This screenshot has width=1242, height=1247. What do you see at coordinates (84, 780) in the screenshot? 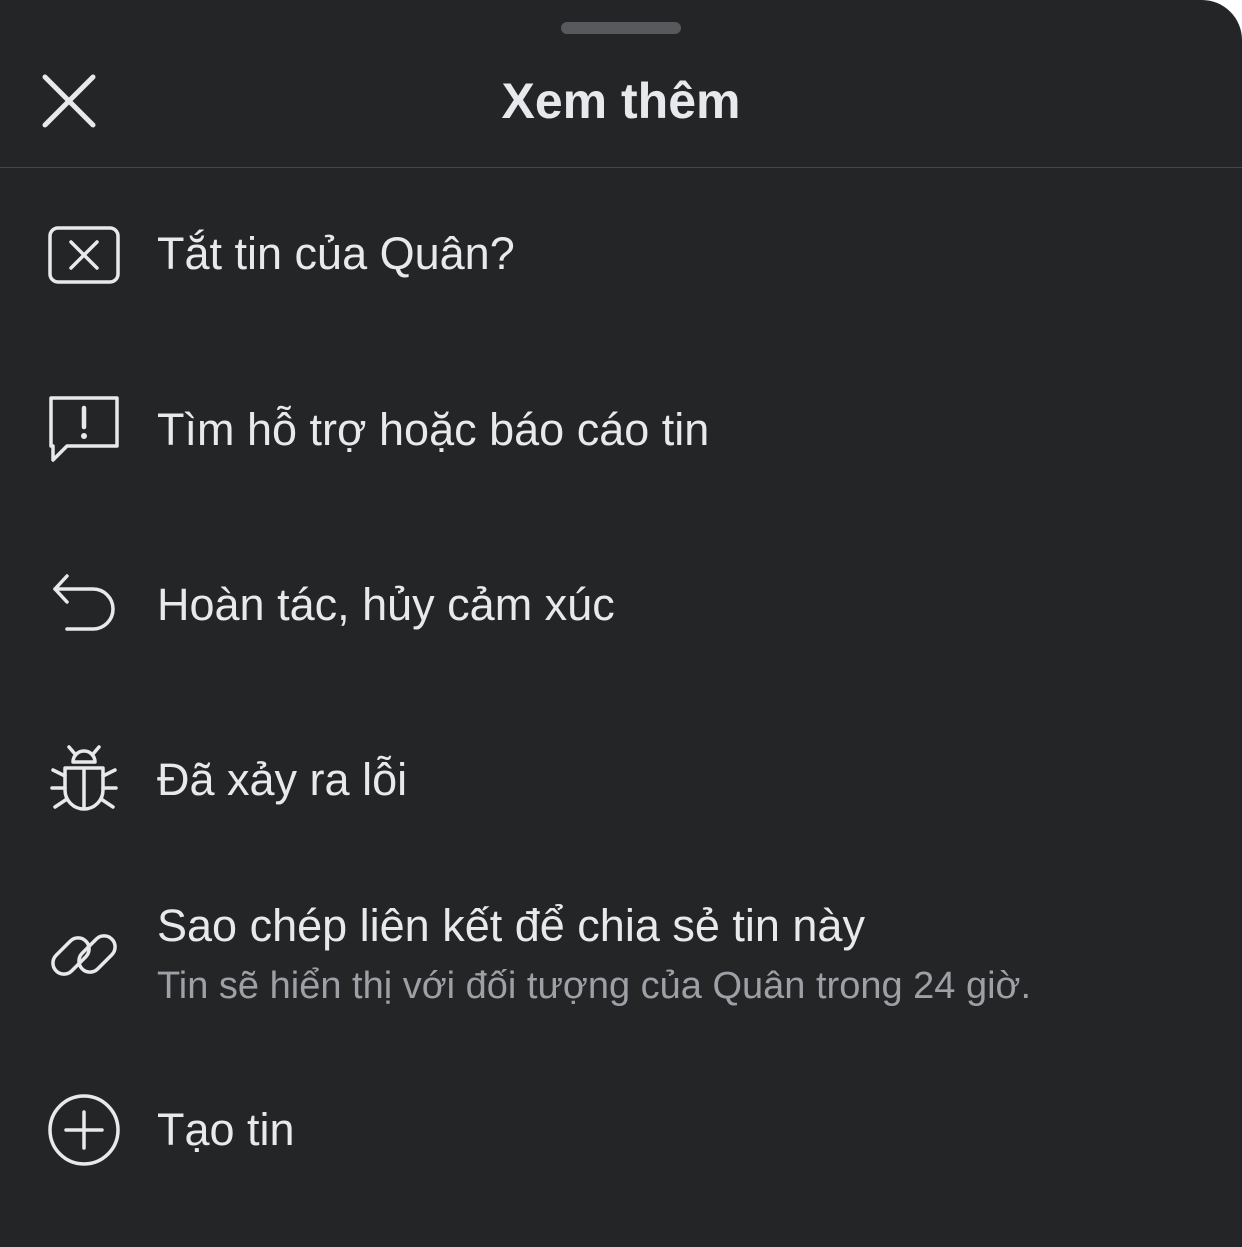
I see `bug-icon` at bounding box center [84, 780].